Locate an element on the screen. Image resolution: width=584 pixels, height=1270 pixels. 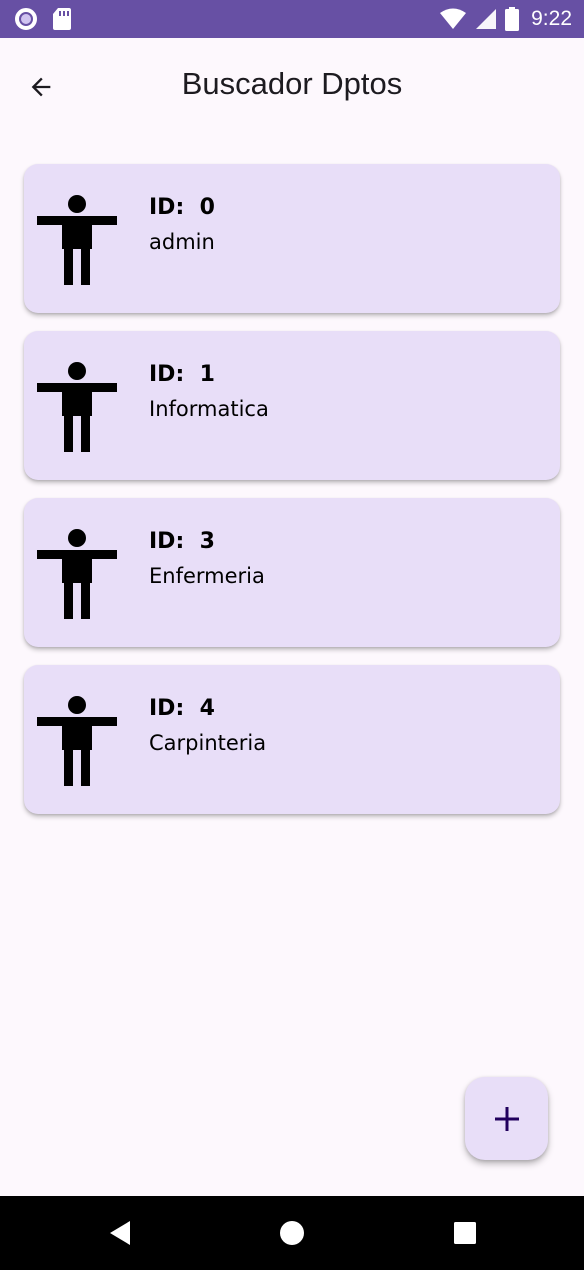
department-name: Carpinteria is located at coordinates (208, 743).